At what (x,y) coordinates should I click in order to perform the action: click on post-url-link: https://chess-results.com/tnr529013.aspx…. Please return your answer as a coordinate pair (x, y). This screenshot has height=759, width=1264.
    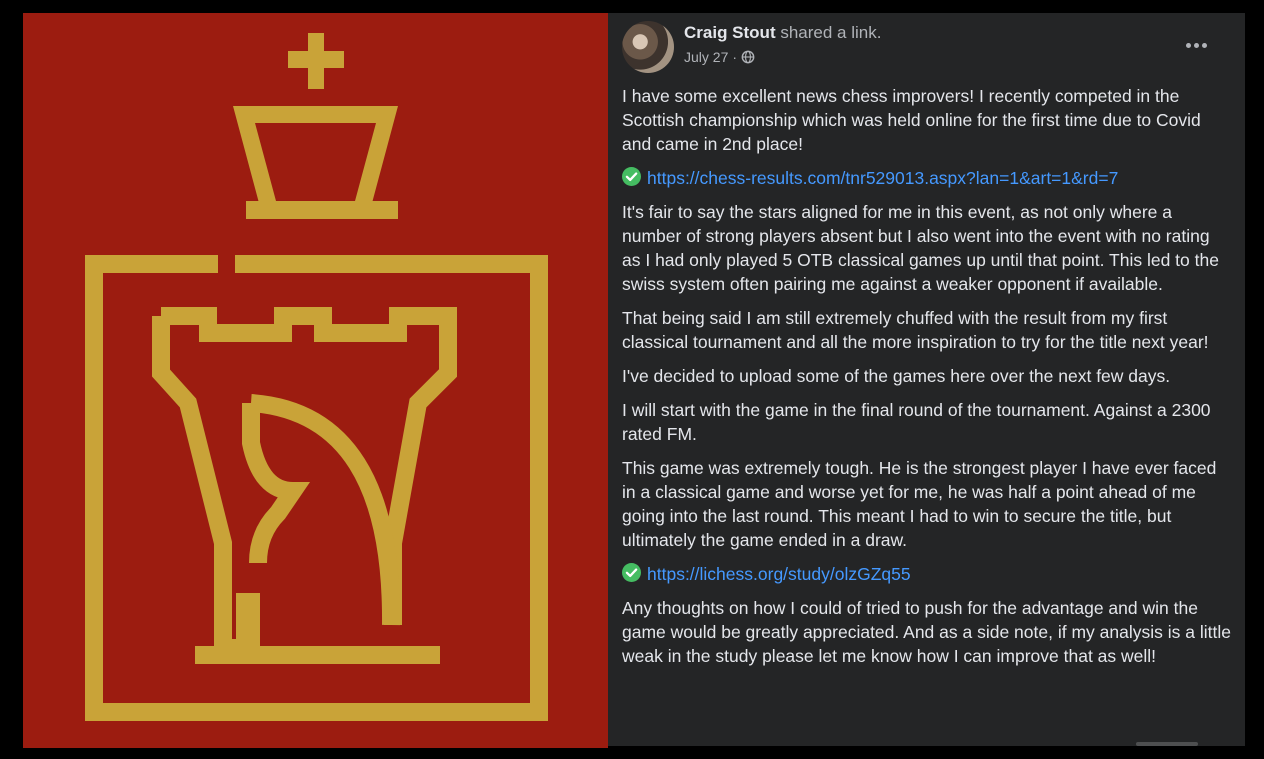
    Looking at the image, I should click on (882, 178).